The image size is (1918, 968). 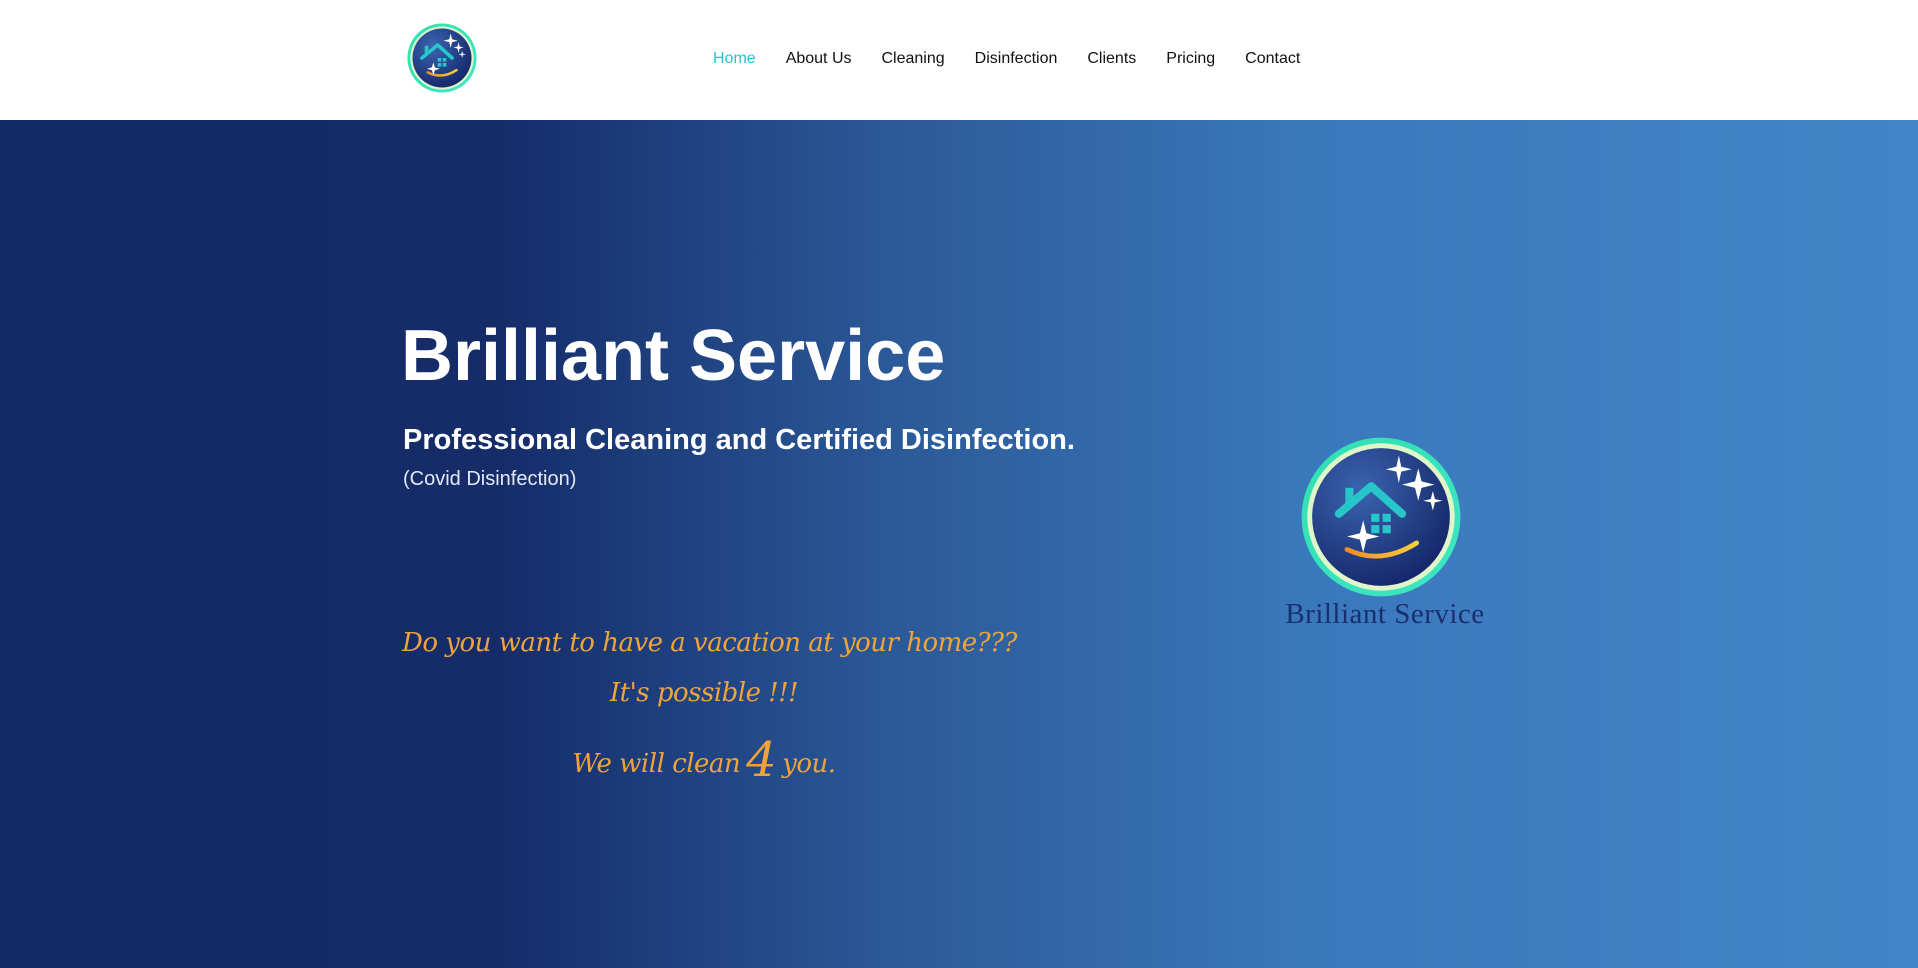 I want to click on nav-item-cleaning: Cleaning, so click(x=913, y=59).